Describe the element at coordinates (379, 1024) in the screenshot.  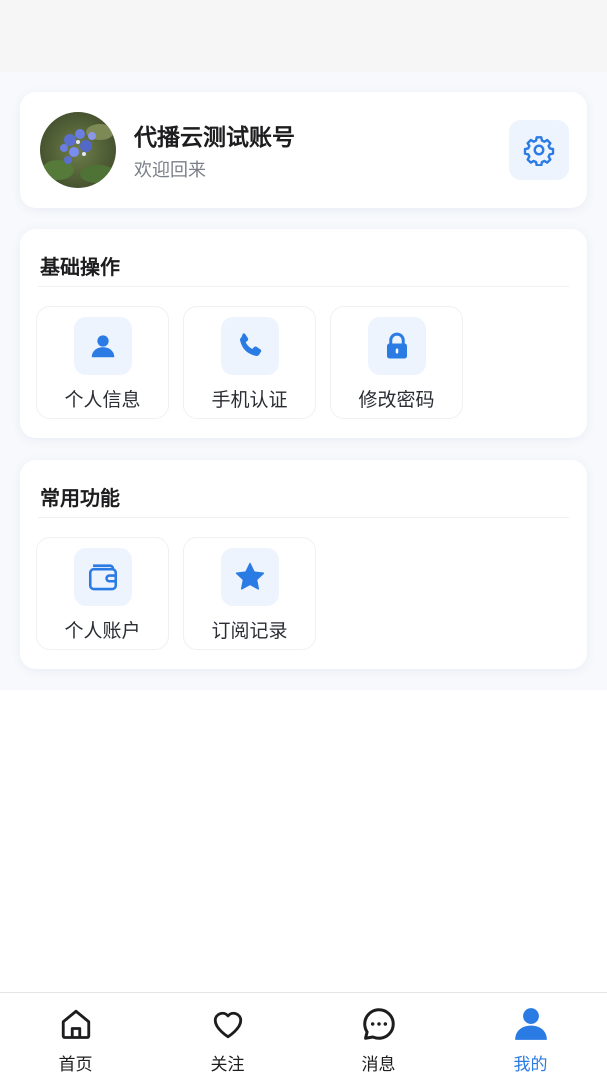
I see `chat-bubble-icon` at that location.